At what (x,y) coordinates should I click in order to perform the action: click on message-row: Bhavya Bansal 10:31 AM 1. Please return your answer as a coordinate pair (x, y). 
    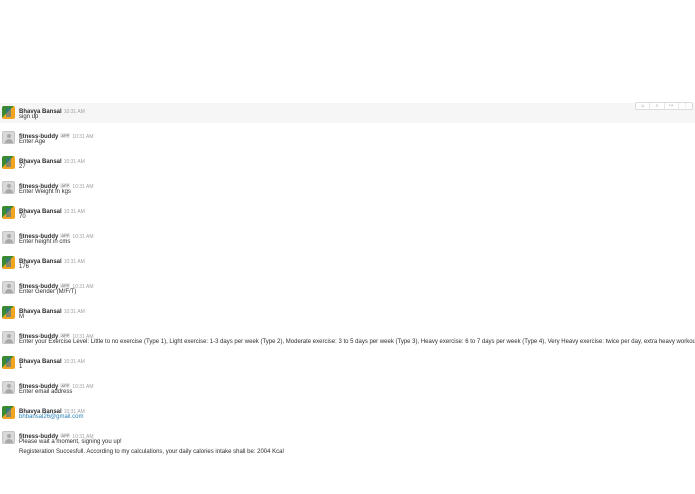
    Looking at the image, I should click on (347, 363).